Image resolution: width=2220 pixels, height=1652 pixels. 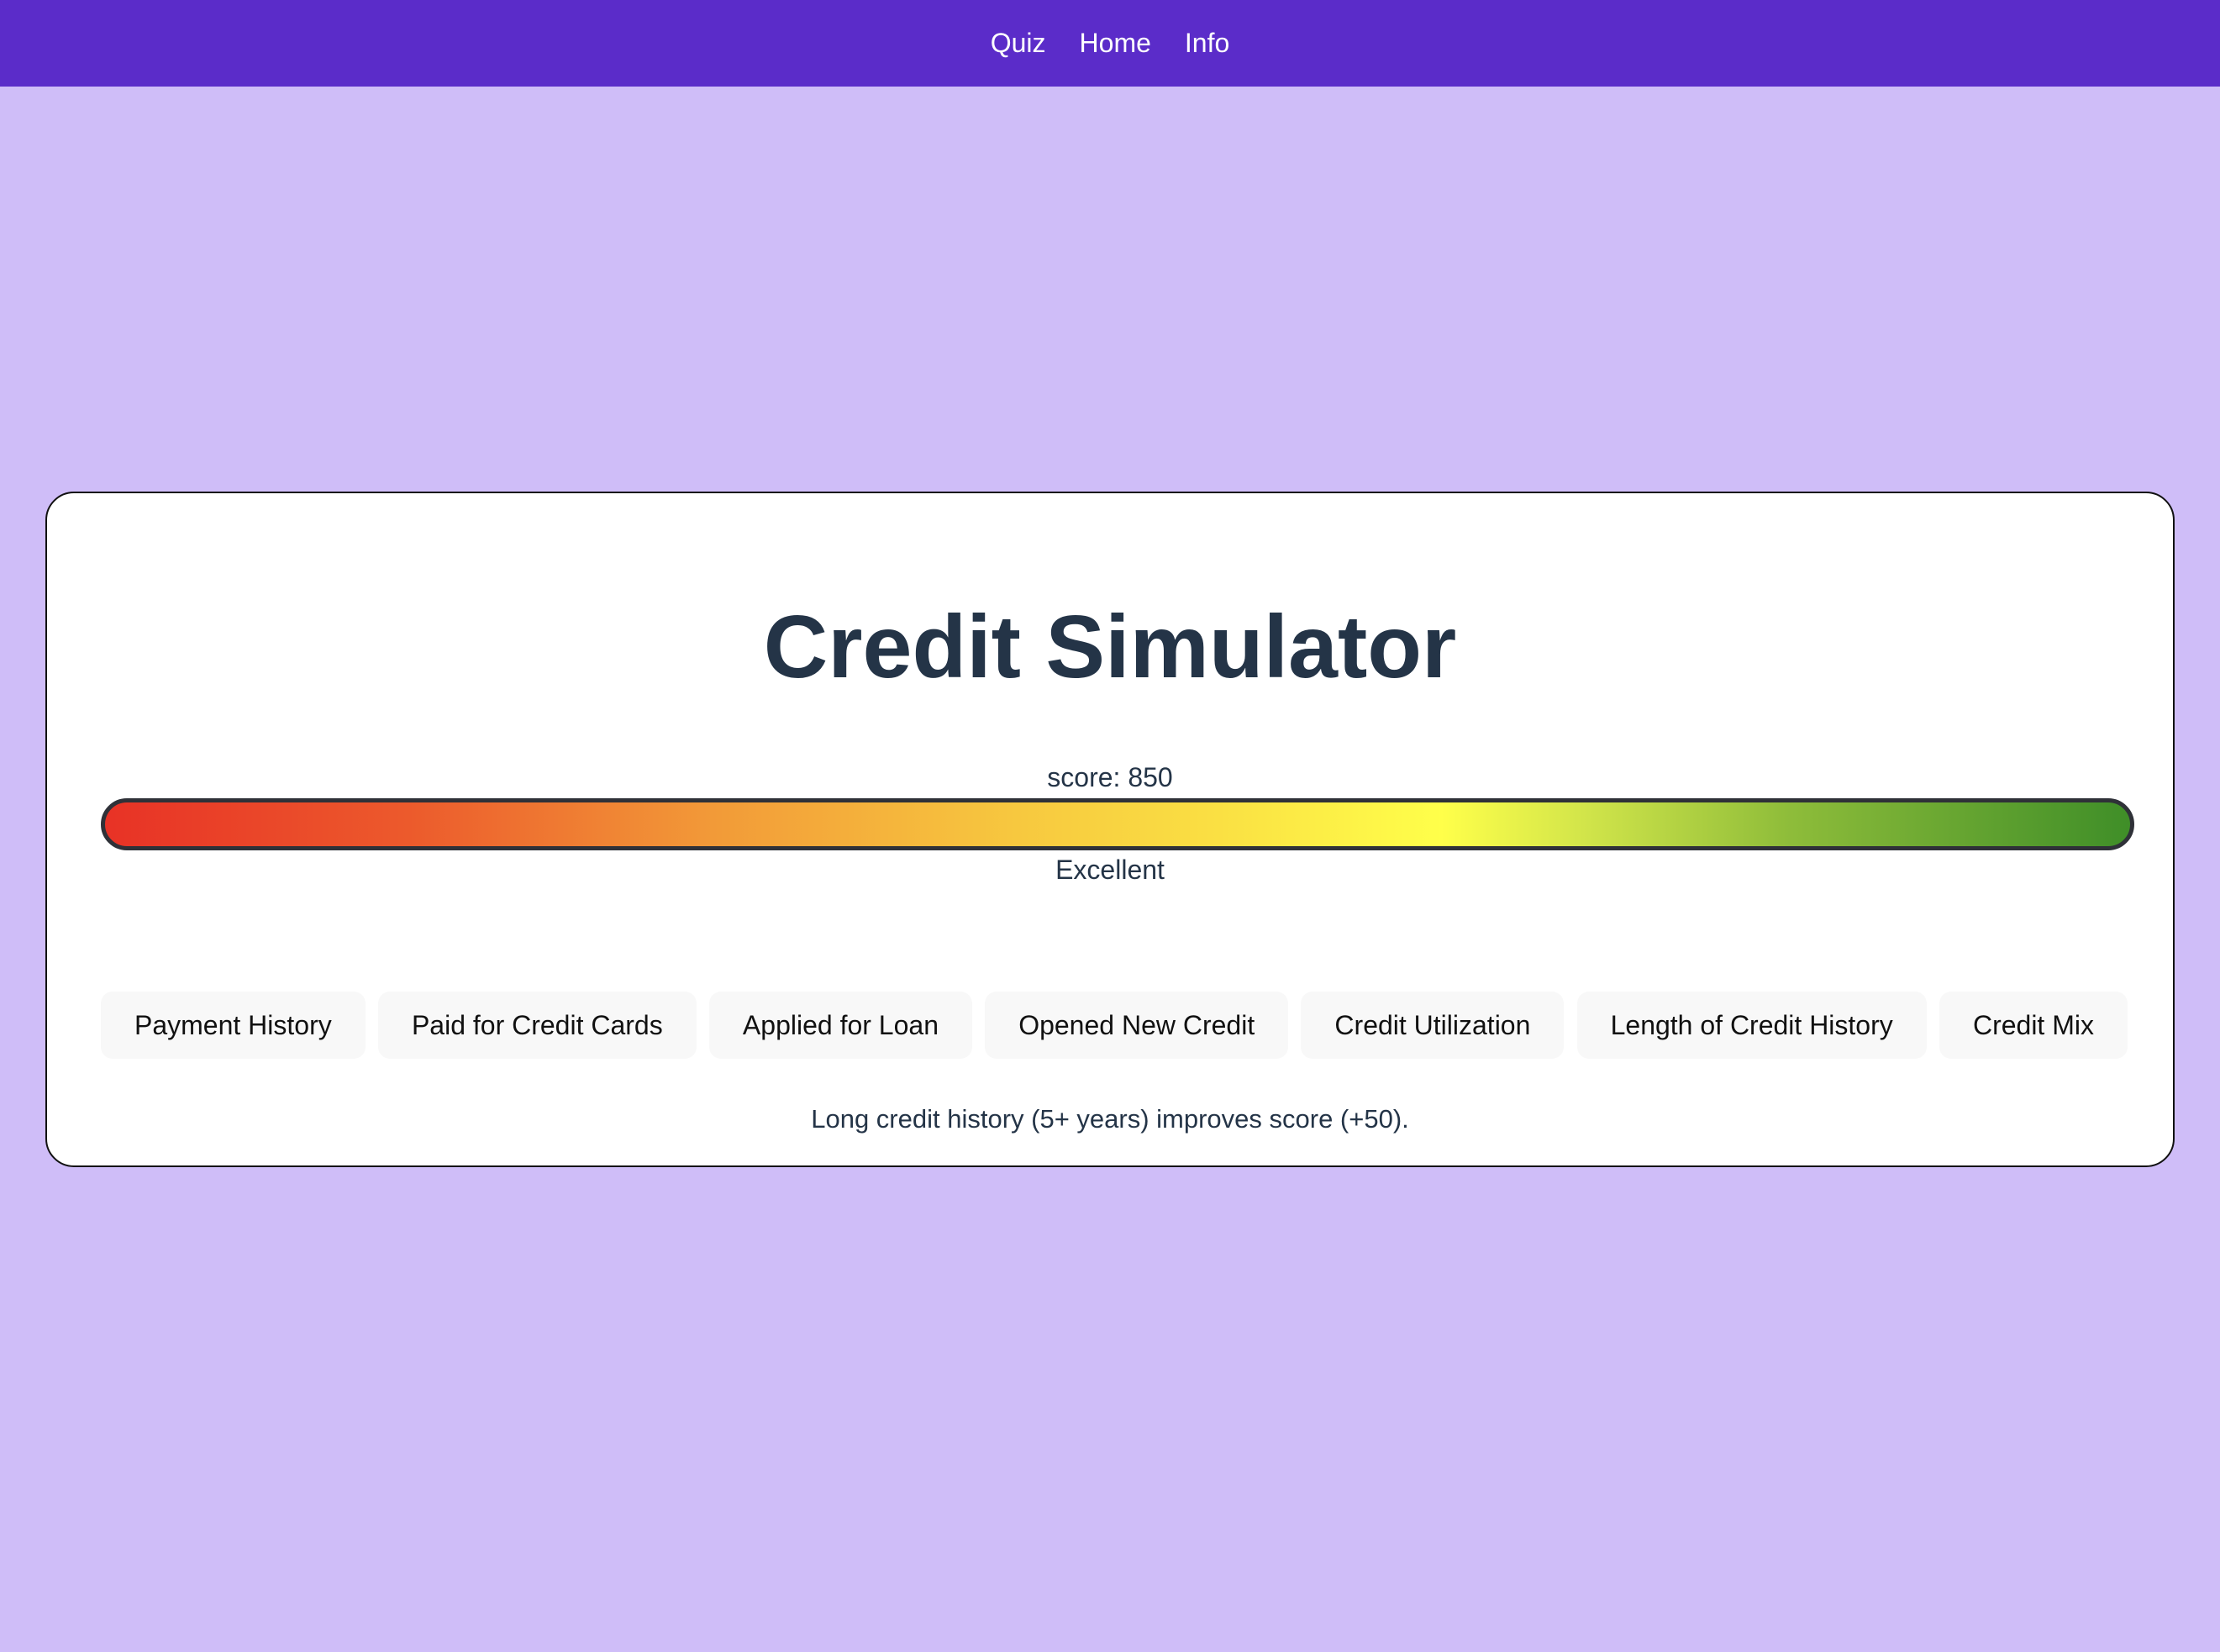 I want to click on tab-applied-for-loan: Applied for Loan, so click(x=840, y=1026).